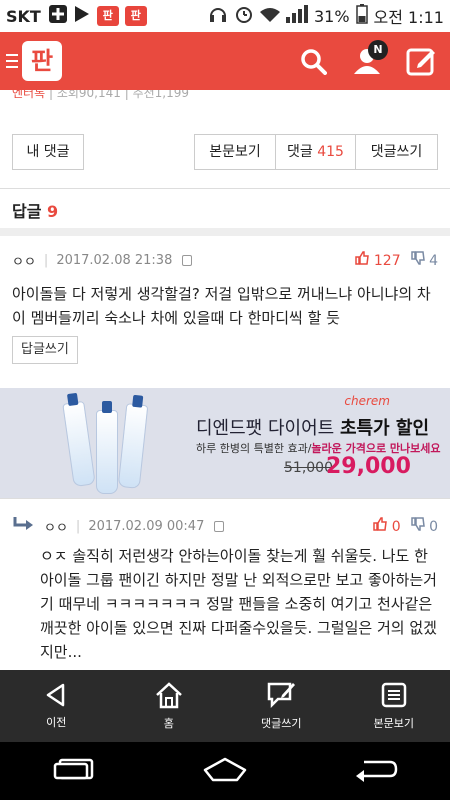 The image size is (450, 800). What do you see at coordinates (387, 261) in the screenshot?
I see `upvote-count: 127` at bounding box center [387, 261].